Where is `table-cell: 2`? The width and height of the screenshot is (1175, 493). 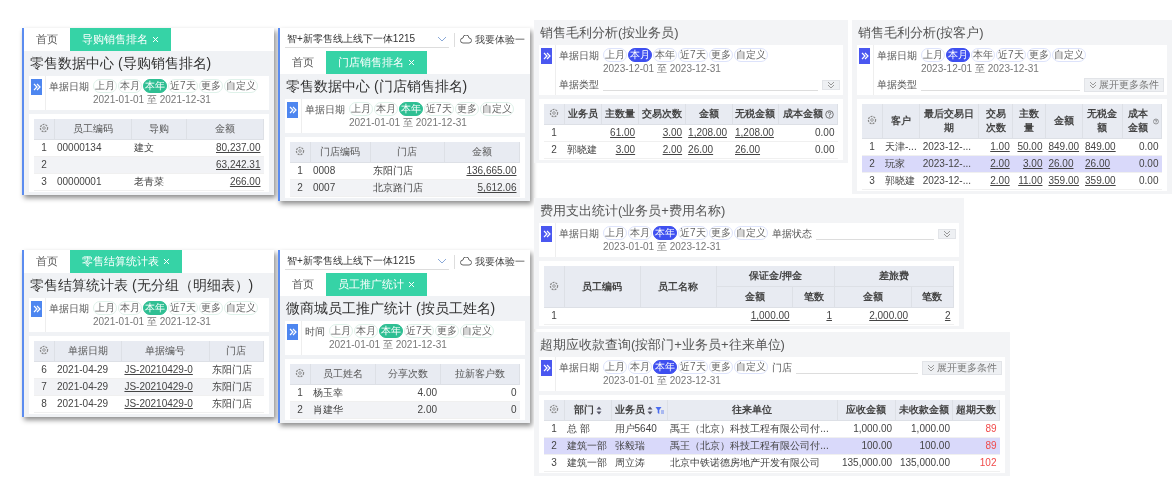
table-cell: 2 is located at coordinates (932, 316).